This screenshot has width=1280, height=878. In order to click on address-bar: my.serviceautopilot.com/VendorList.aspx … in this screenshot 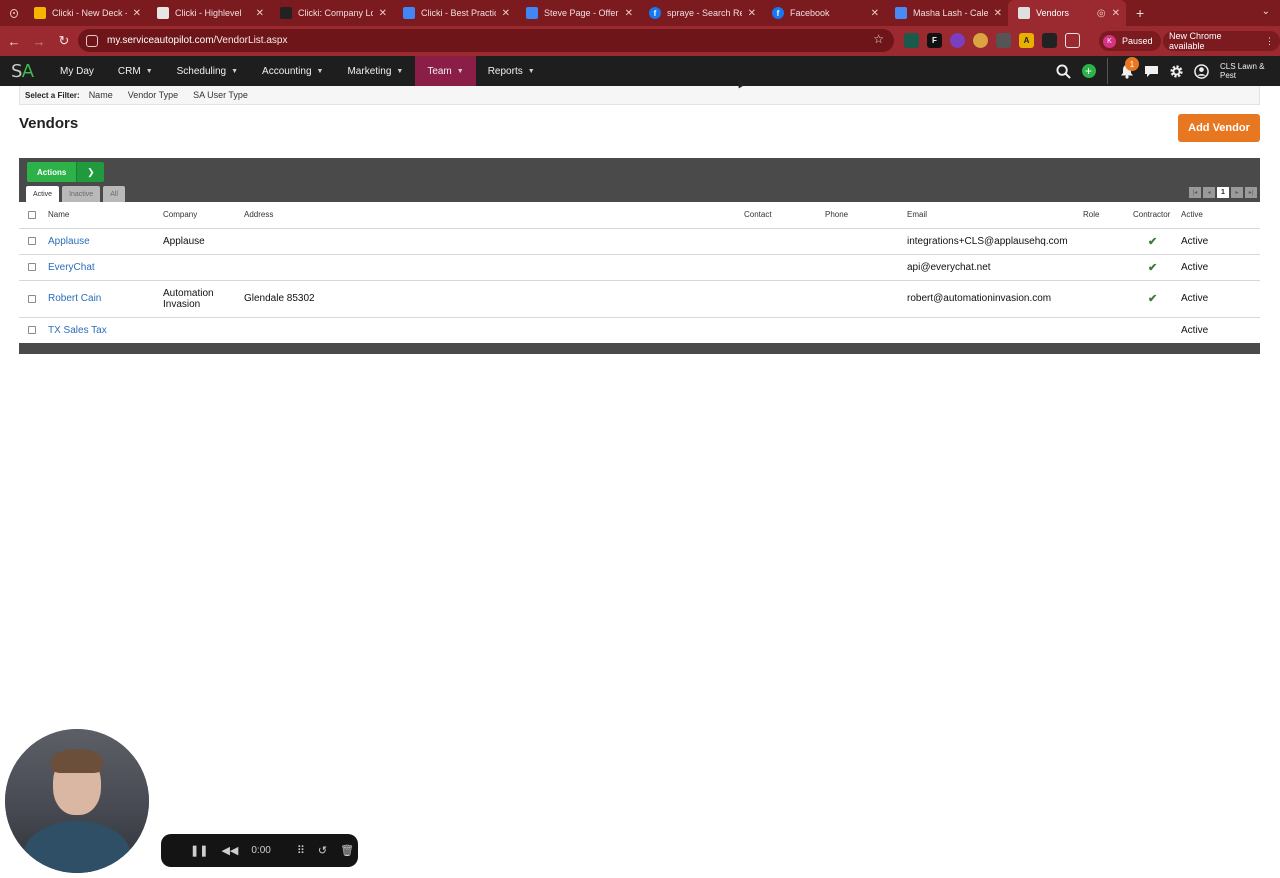, I will do `click(486, 40)`.